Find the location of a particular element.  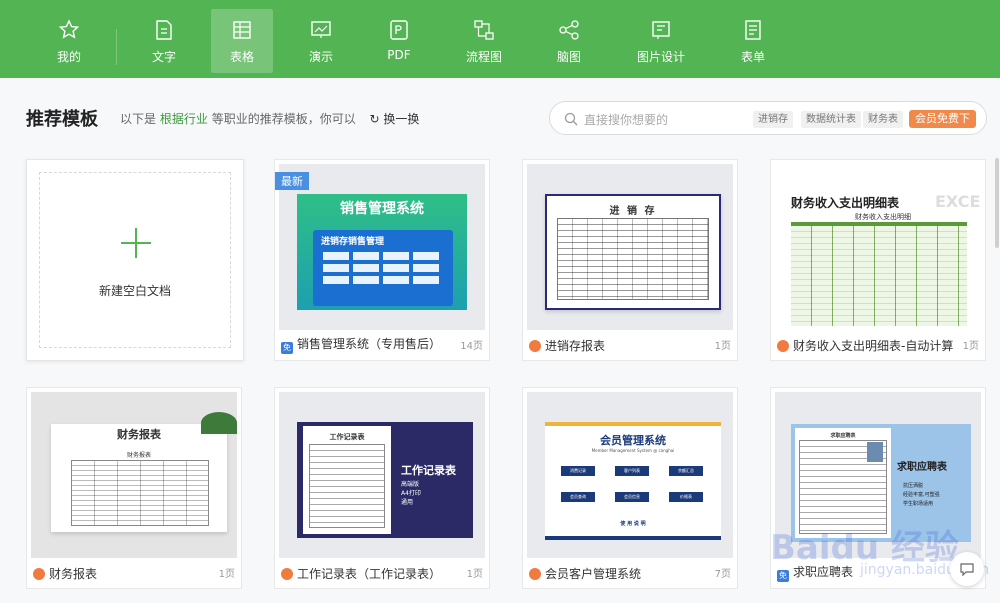

template-title: 工作记录表（工作记录表） is located at coordinates (369, 574).